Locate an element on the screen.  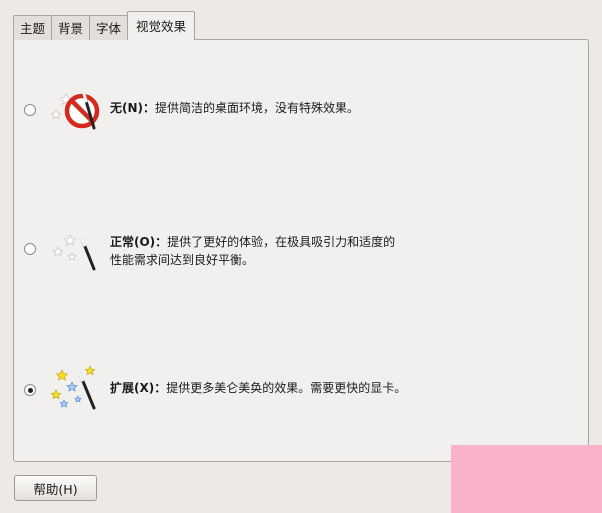
option-normal-label: 正常(O)： is located at coordinates (139, 242).